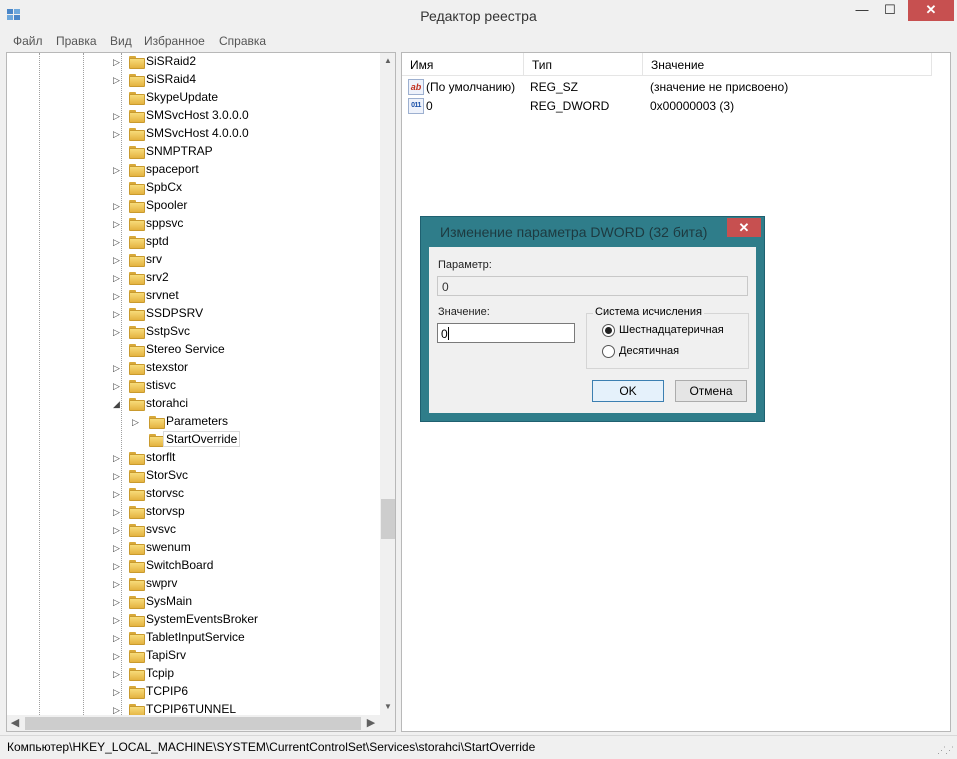  Describe the element at coordinates (154, 259) in the screenshot. I see `tree-item-label: srv` at that location.